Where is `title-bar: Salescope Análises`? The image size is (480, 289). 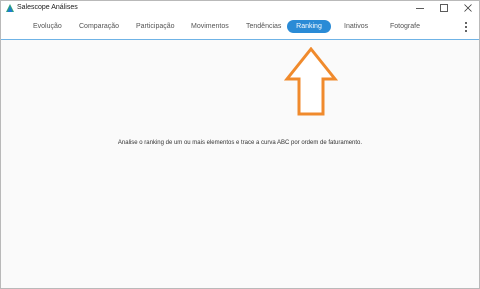
title-bar: Salescope Análises is located at coordinates (240, 8).